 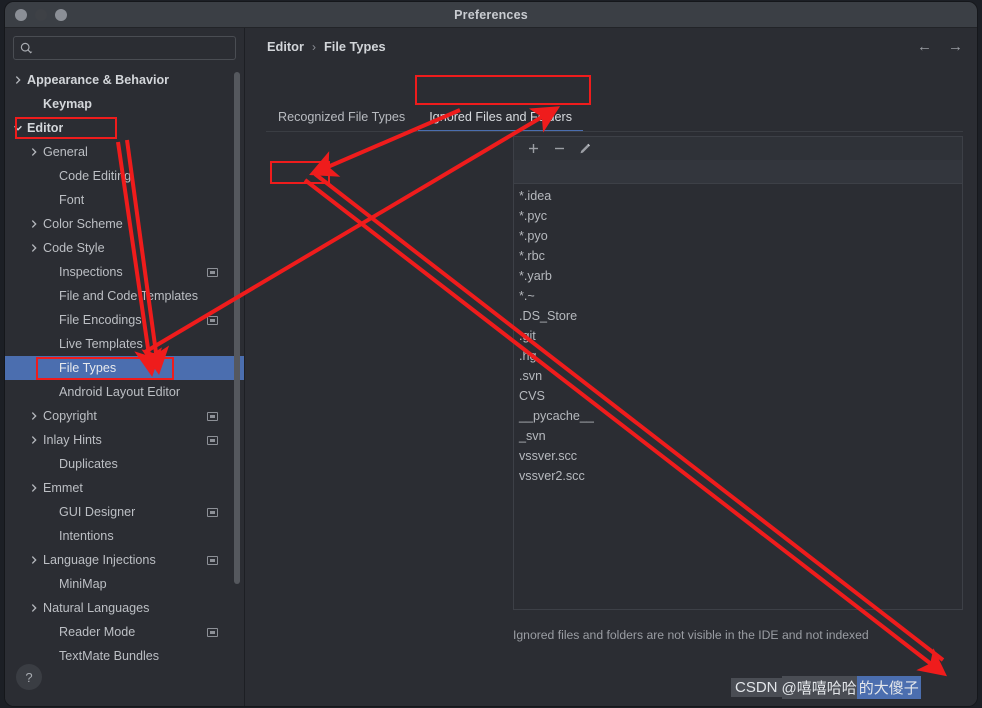 I want to click on list-toolbar, so click(x=738, y=148).